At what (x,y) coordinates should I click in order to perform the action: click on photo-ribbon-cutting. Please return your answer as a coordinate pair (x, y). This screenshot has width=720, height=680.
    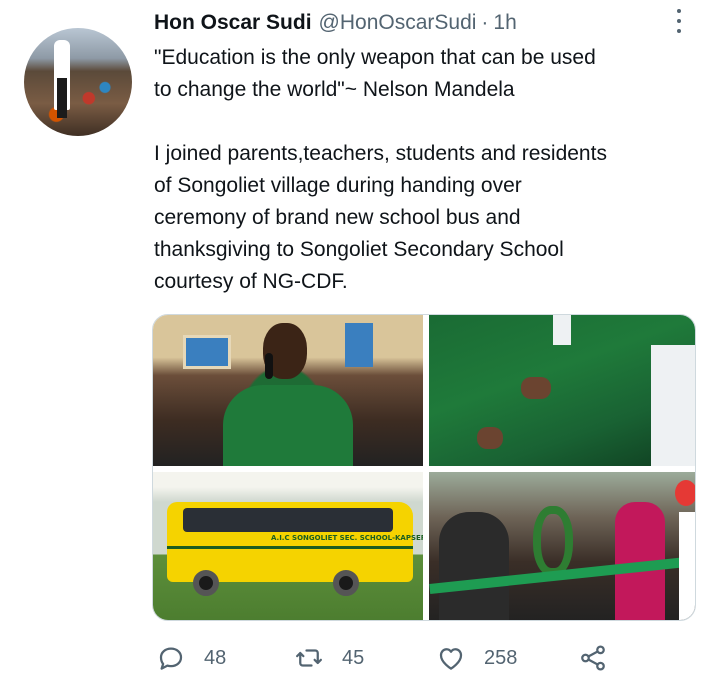
    Looking at the image, I should click on (562, 546).